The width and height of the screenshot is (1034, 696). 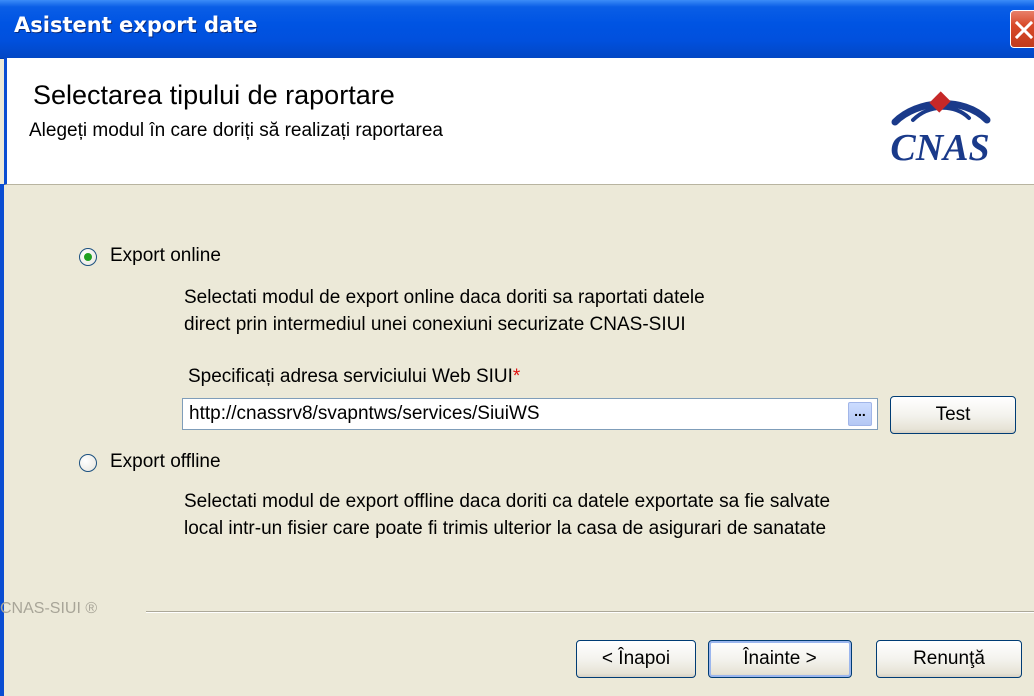 What do you see at coordinates (2, 440) in the screenshot?
I see `window-border-left` at bounding box center [2, 440].